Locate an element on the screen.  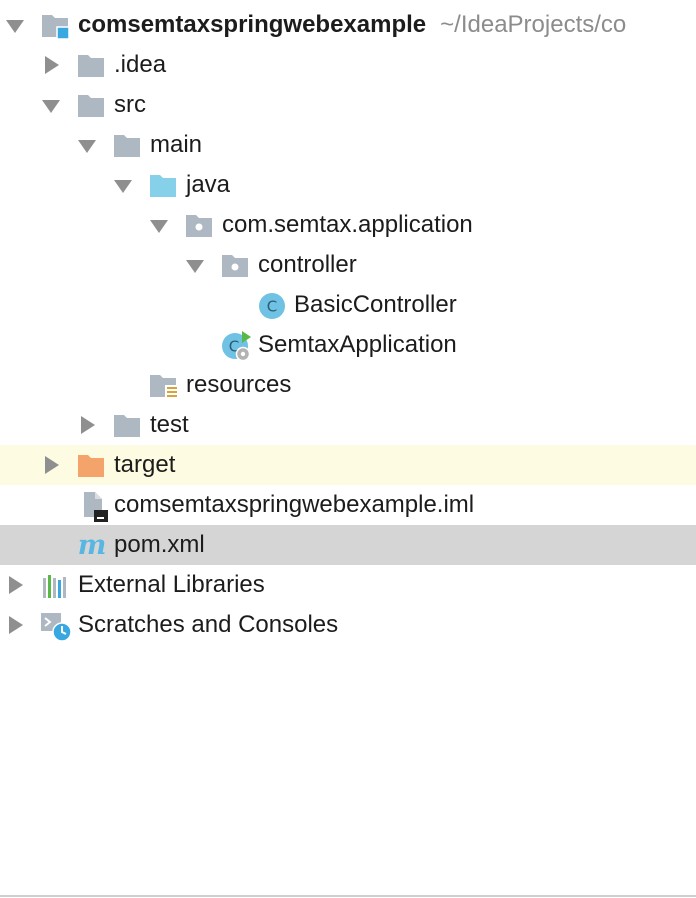
tree-label: resources is located at coordinates (239, 384).